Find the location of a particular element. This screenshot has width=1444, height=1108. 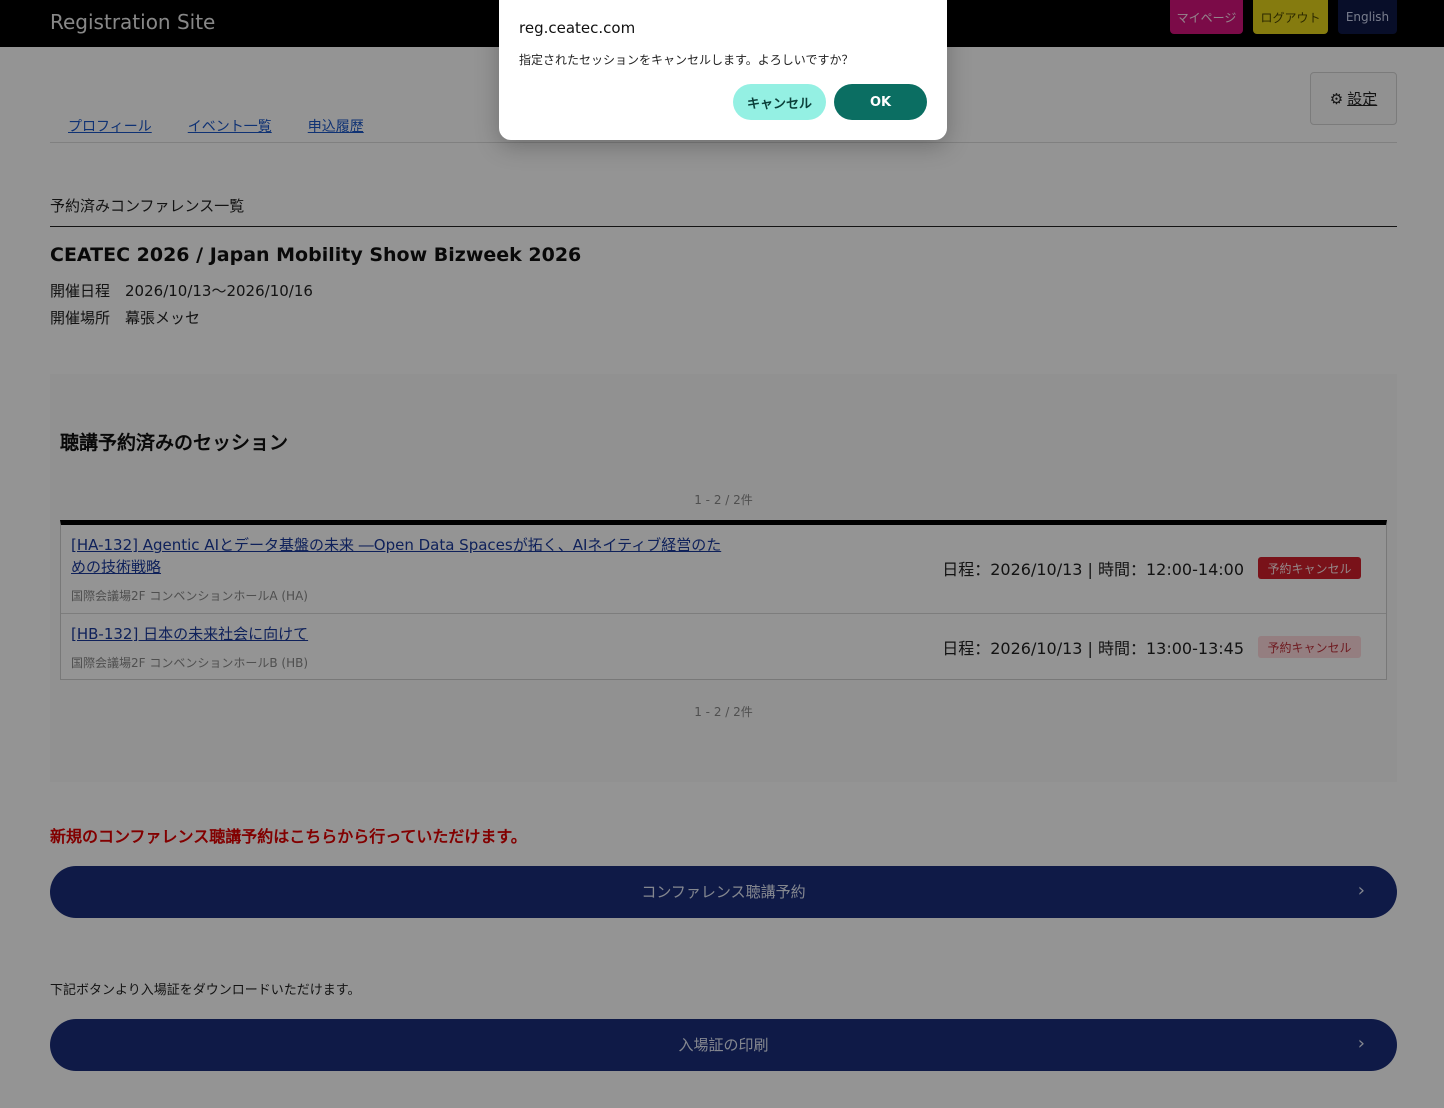

dialog-host: reg.ceatec.com is located at coordinates (577, 28).